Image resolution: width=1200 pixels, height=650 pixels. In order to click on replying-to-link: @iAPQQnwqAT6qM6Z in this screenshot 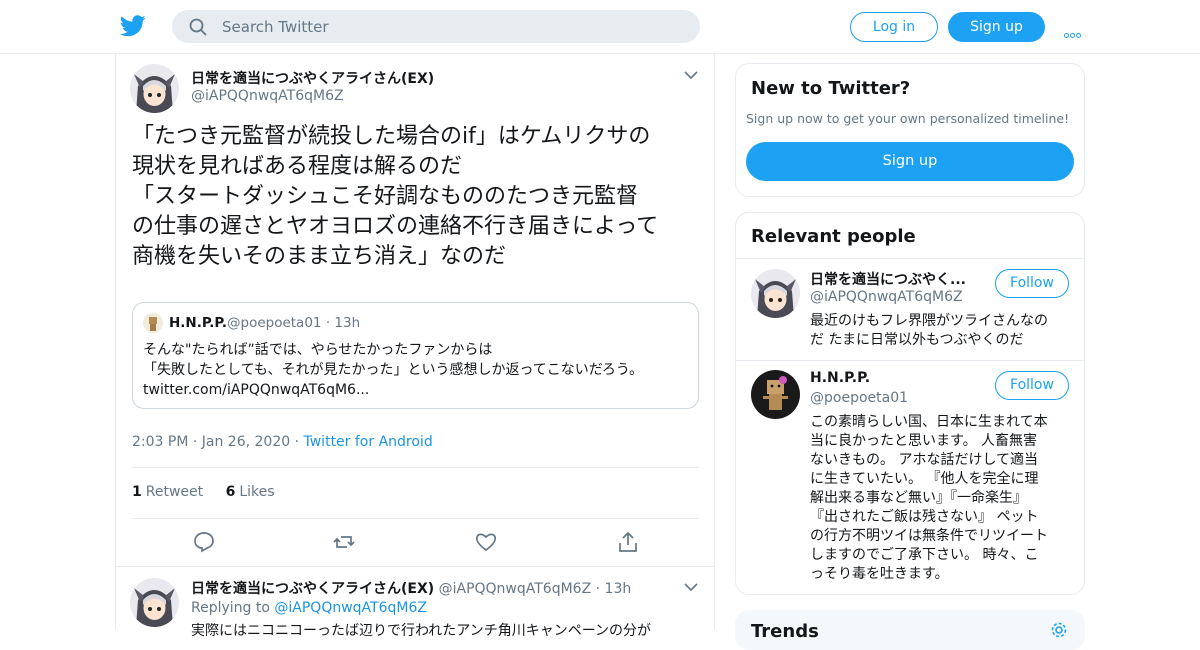, I will do `click(350, 608)`.